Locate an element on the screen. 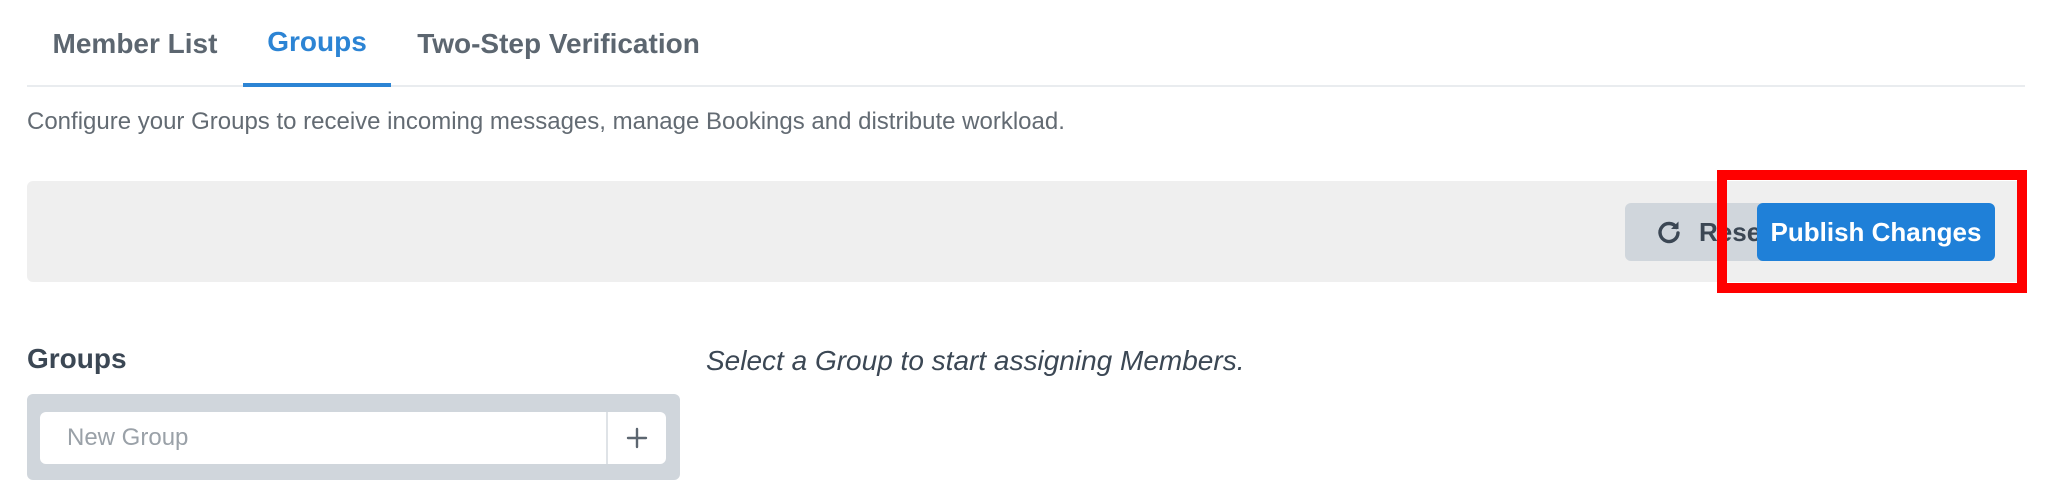 The image size is (2068, 486). tab-member-list: Member List is located at coordinates (135, 43).